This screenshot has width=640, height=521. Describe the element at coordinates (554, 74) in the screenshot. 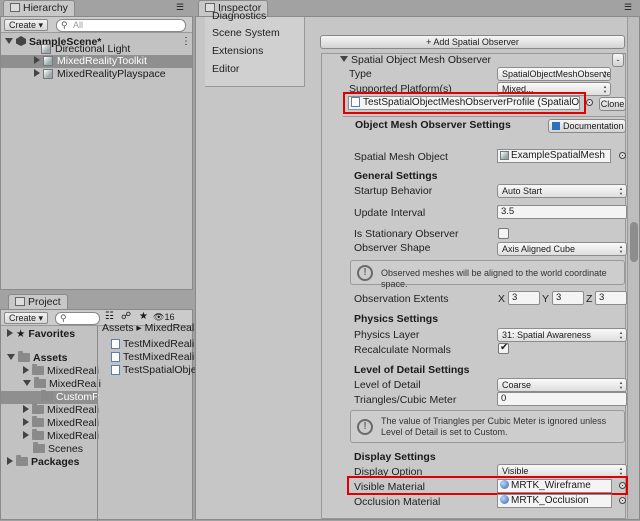

I see `type-dropdown: SpatialObjectMeshObserver` at that location.